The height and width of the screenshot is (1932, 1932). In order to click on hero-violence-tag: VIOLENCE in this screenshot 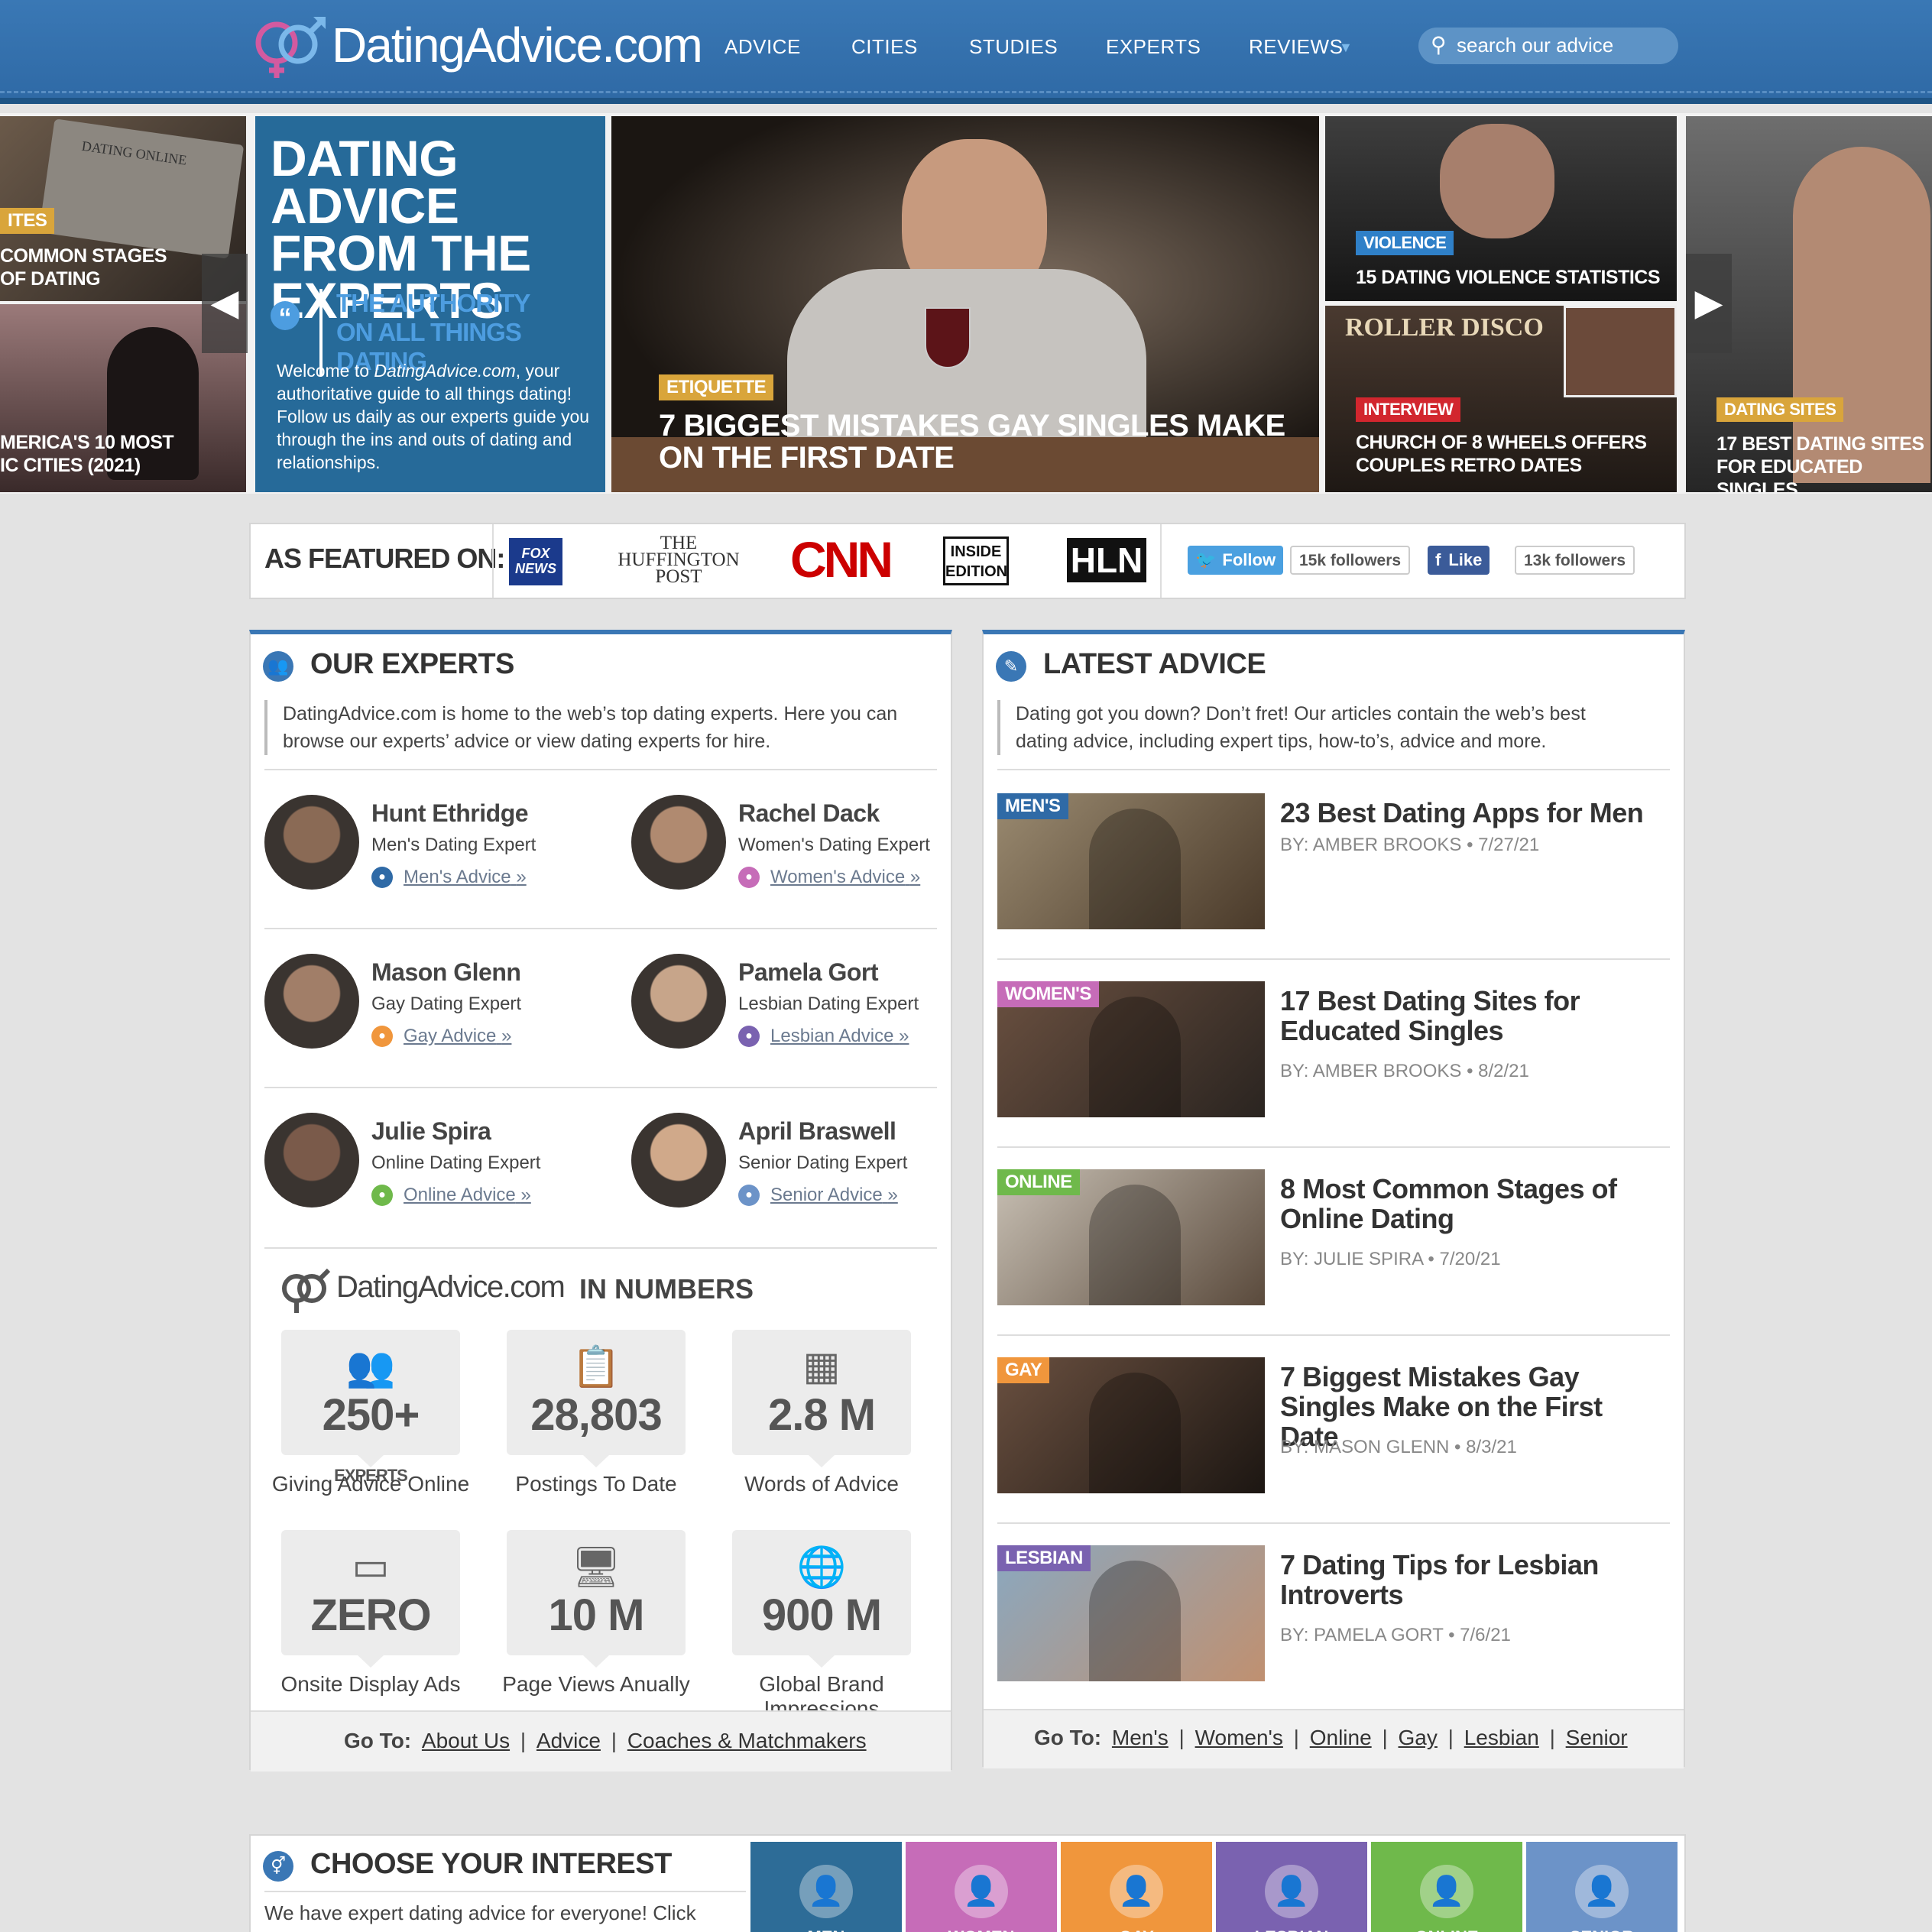, I will do `click(1405, 243)`.